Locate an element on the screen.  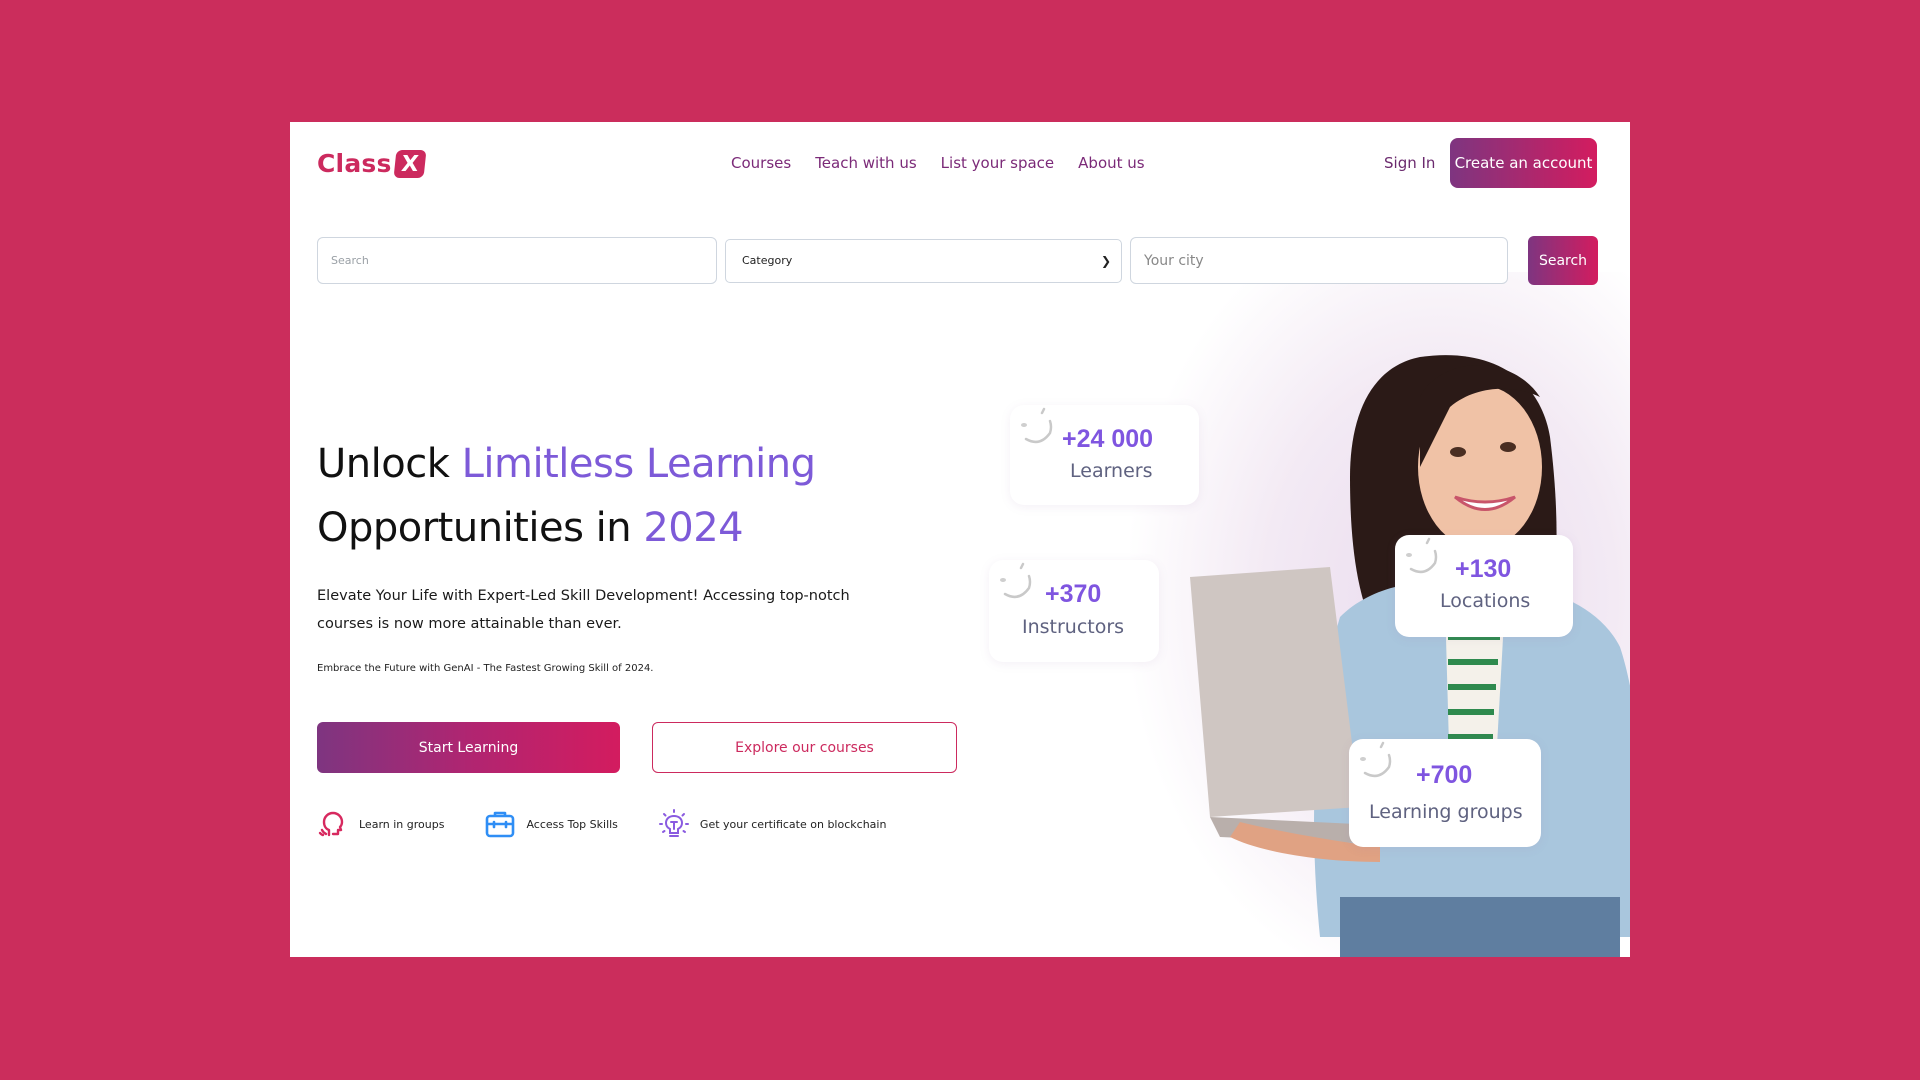
nav-link-courses: Courses is located at coordinates (761, 163).